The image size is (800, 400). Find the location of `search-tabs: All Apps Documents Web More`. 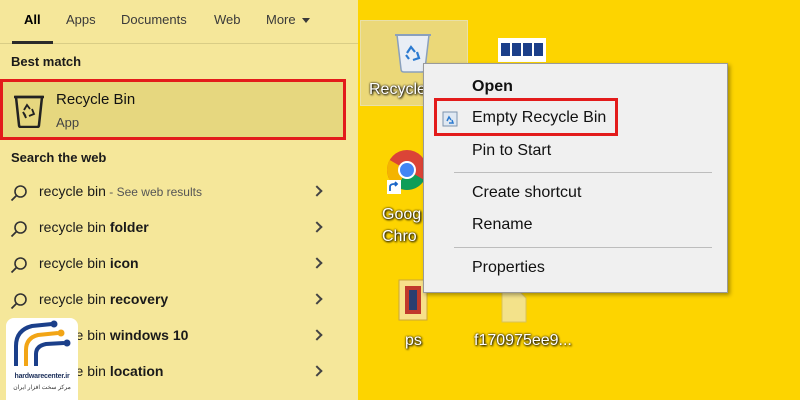

search-tabs: All Apps Documents Web More is located at coordinates (179, 22).